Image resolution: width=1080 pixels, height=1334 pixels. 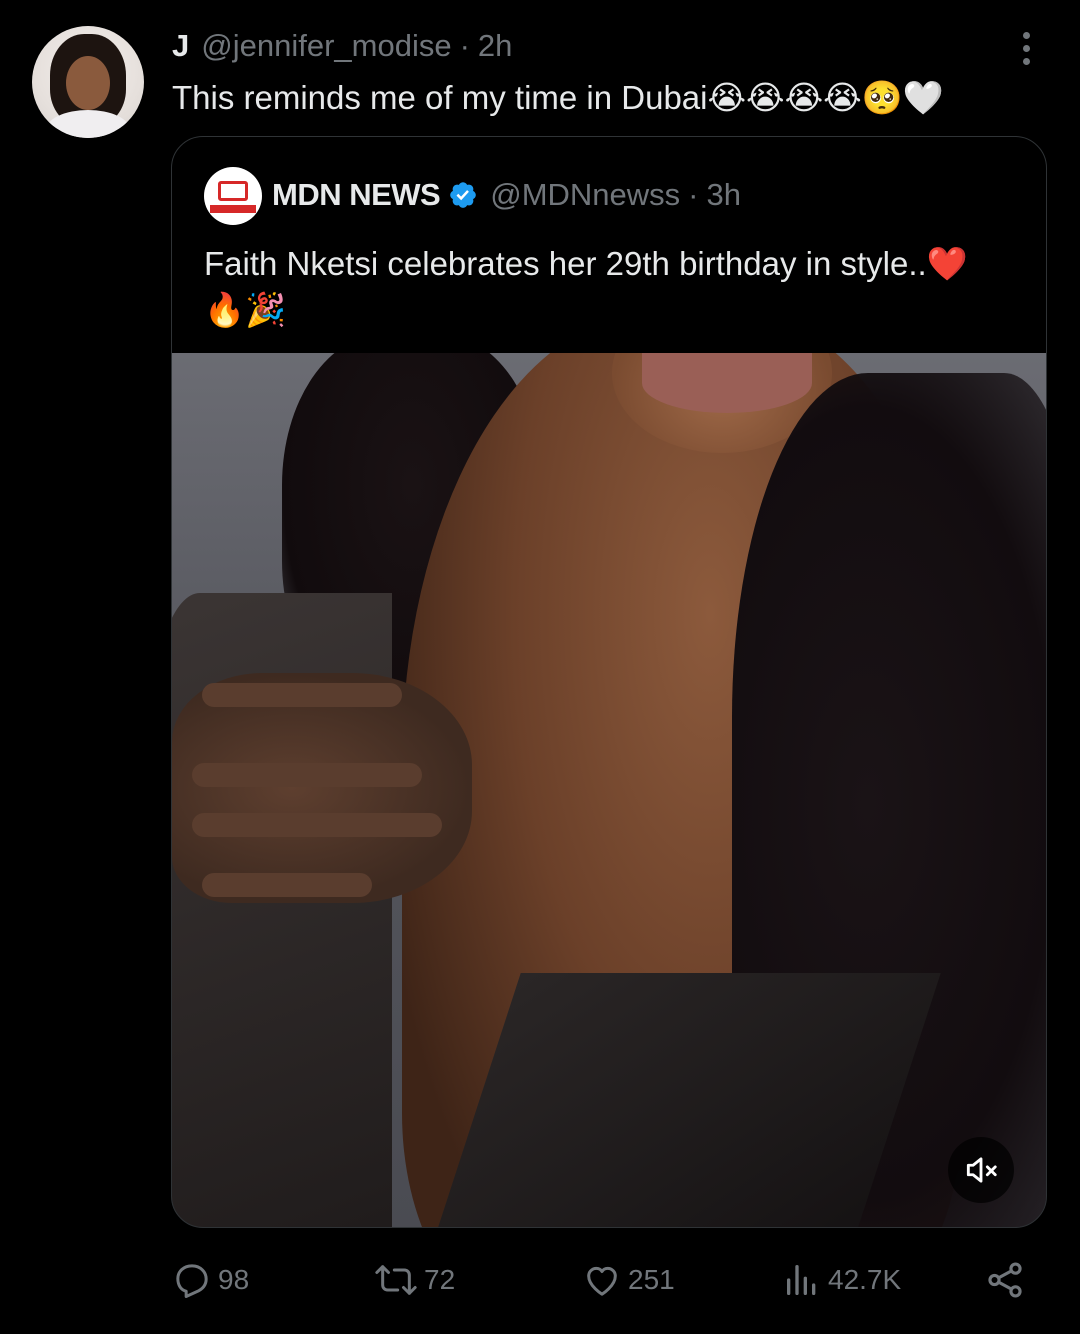 I want to click on quoted-author-handle: @MDNnewss, so click(x=585, y=195).